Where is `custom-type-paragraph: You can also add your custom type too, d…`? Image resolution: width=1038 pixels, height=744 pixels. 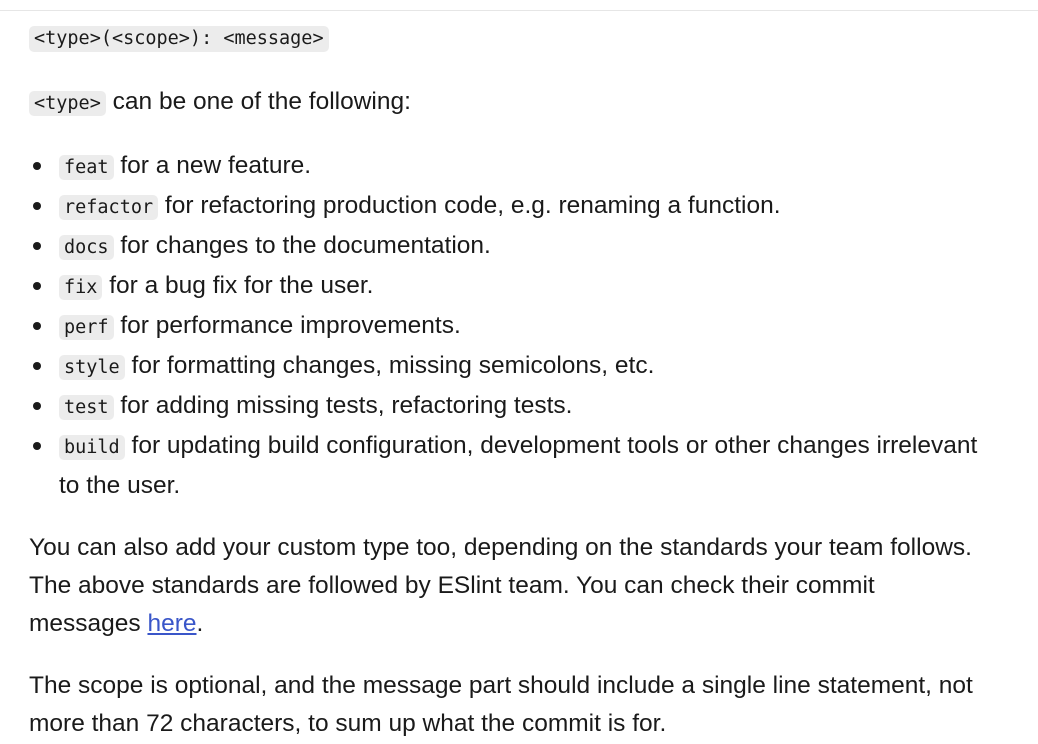
custom-type-paragraph: You can also add your custom type too, d… is located at coordinates (509, 586).